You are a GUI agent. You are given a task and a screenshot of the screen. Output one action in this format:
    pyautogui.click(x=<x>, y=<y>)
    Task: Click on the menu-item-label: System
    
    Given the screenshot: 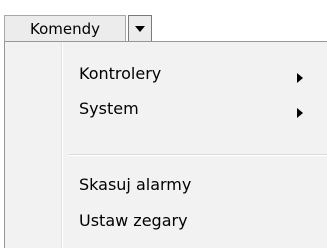 What is the action you would take?
    pyautogui.click(x=109, y=108)
    